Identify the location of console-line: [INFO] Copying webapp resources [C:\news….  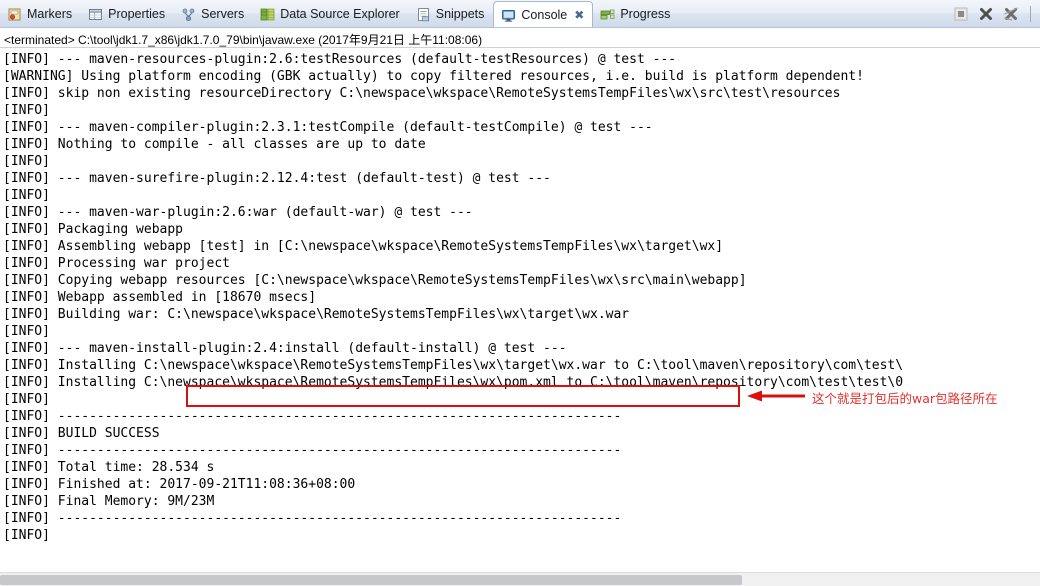
(375, 280).